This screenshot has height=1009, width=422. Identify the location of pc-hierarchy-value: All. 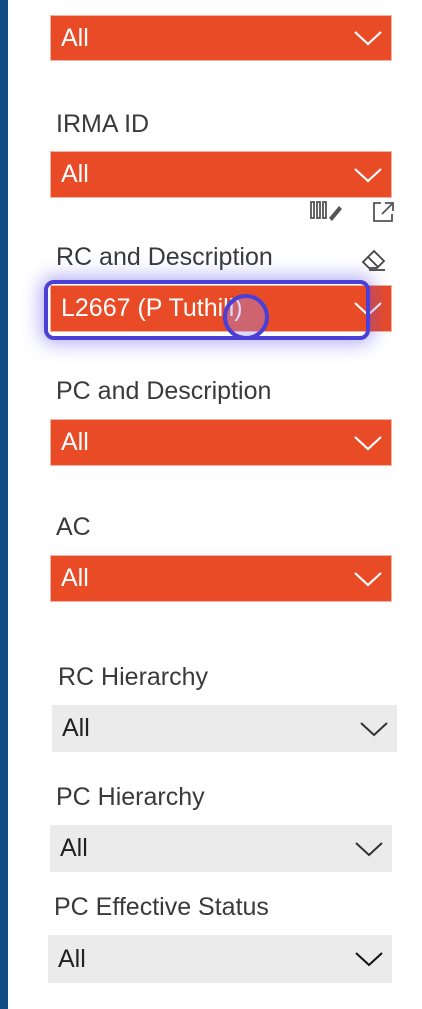
(74, 848).